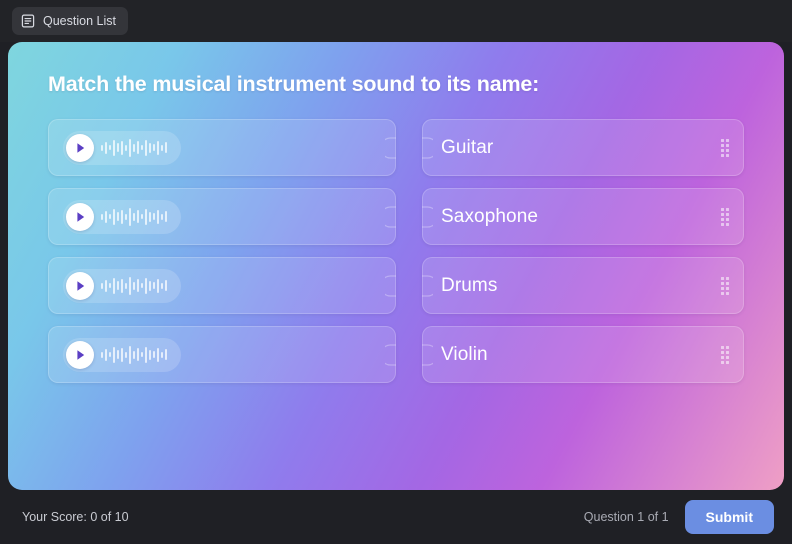 The width and height of the screenshot is (792, 544). Describe the element at coordinates (464, 354) in the screenshot. I see `answer-label: Violin` at that location.